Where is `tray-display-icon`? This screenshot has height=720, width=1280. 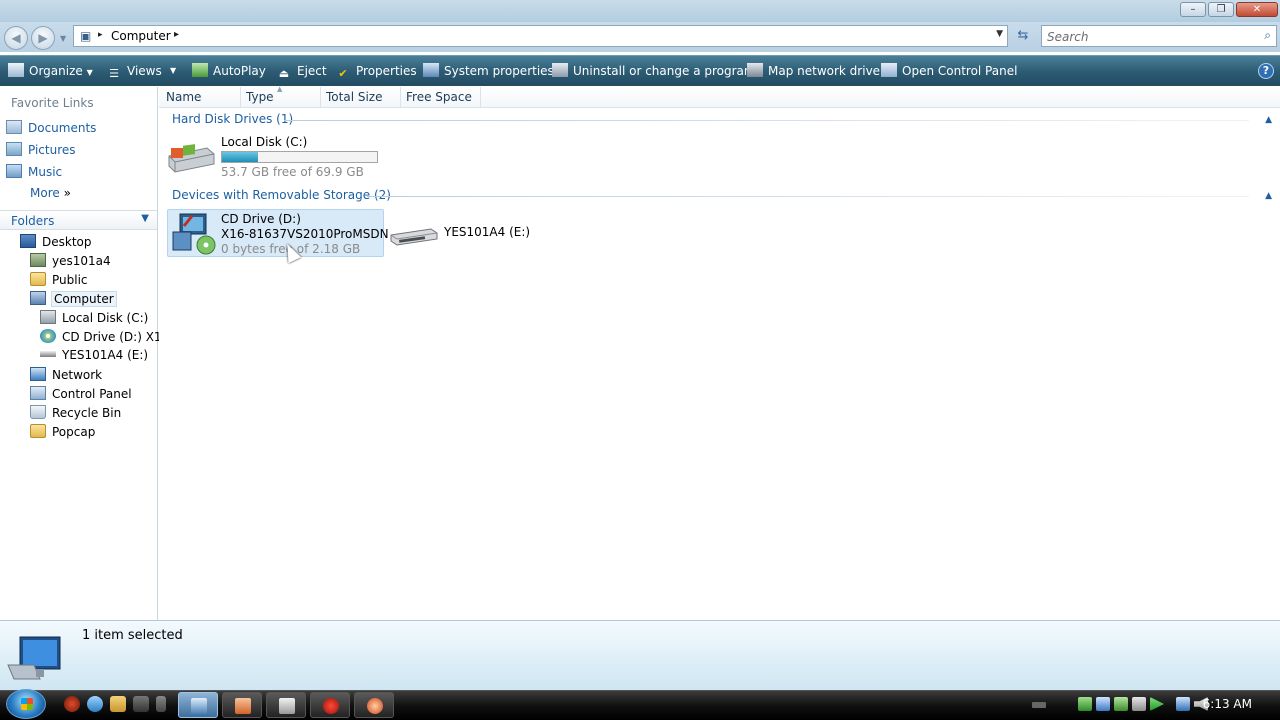 tray-display-icon is located at coordinates (1103, 704).